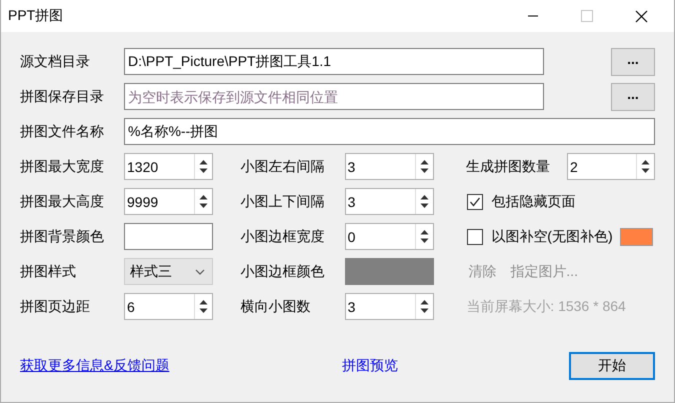 The width and height of the screenshot is (675, 403). I want to click on checkbox-label: 以图补空(无图补色), so click(552, 237).